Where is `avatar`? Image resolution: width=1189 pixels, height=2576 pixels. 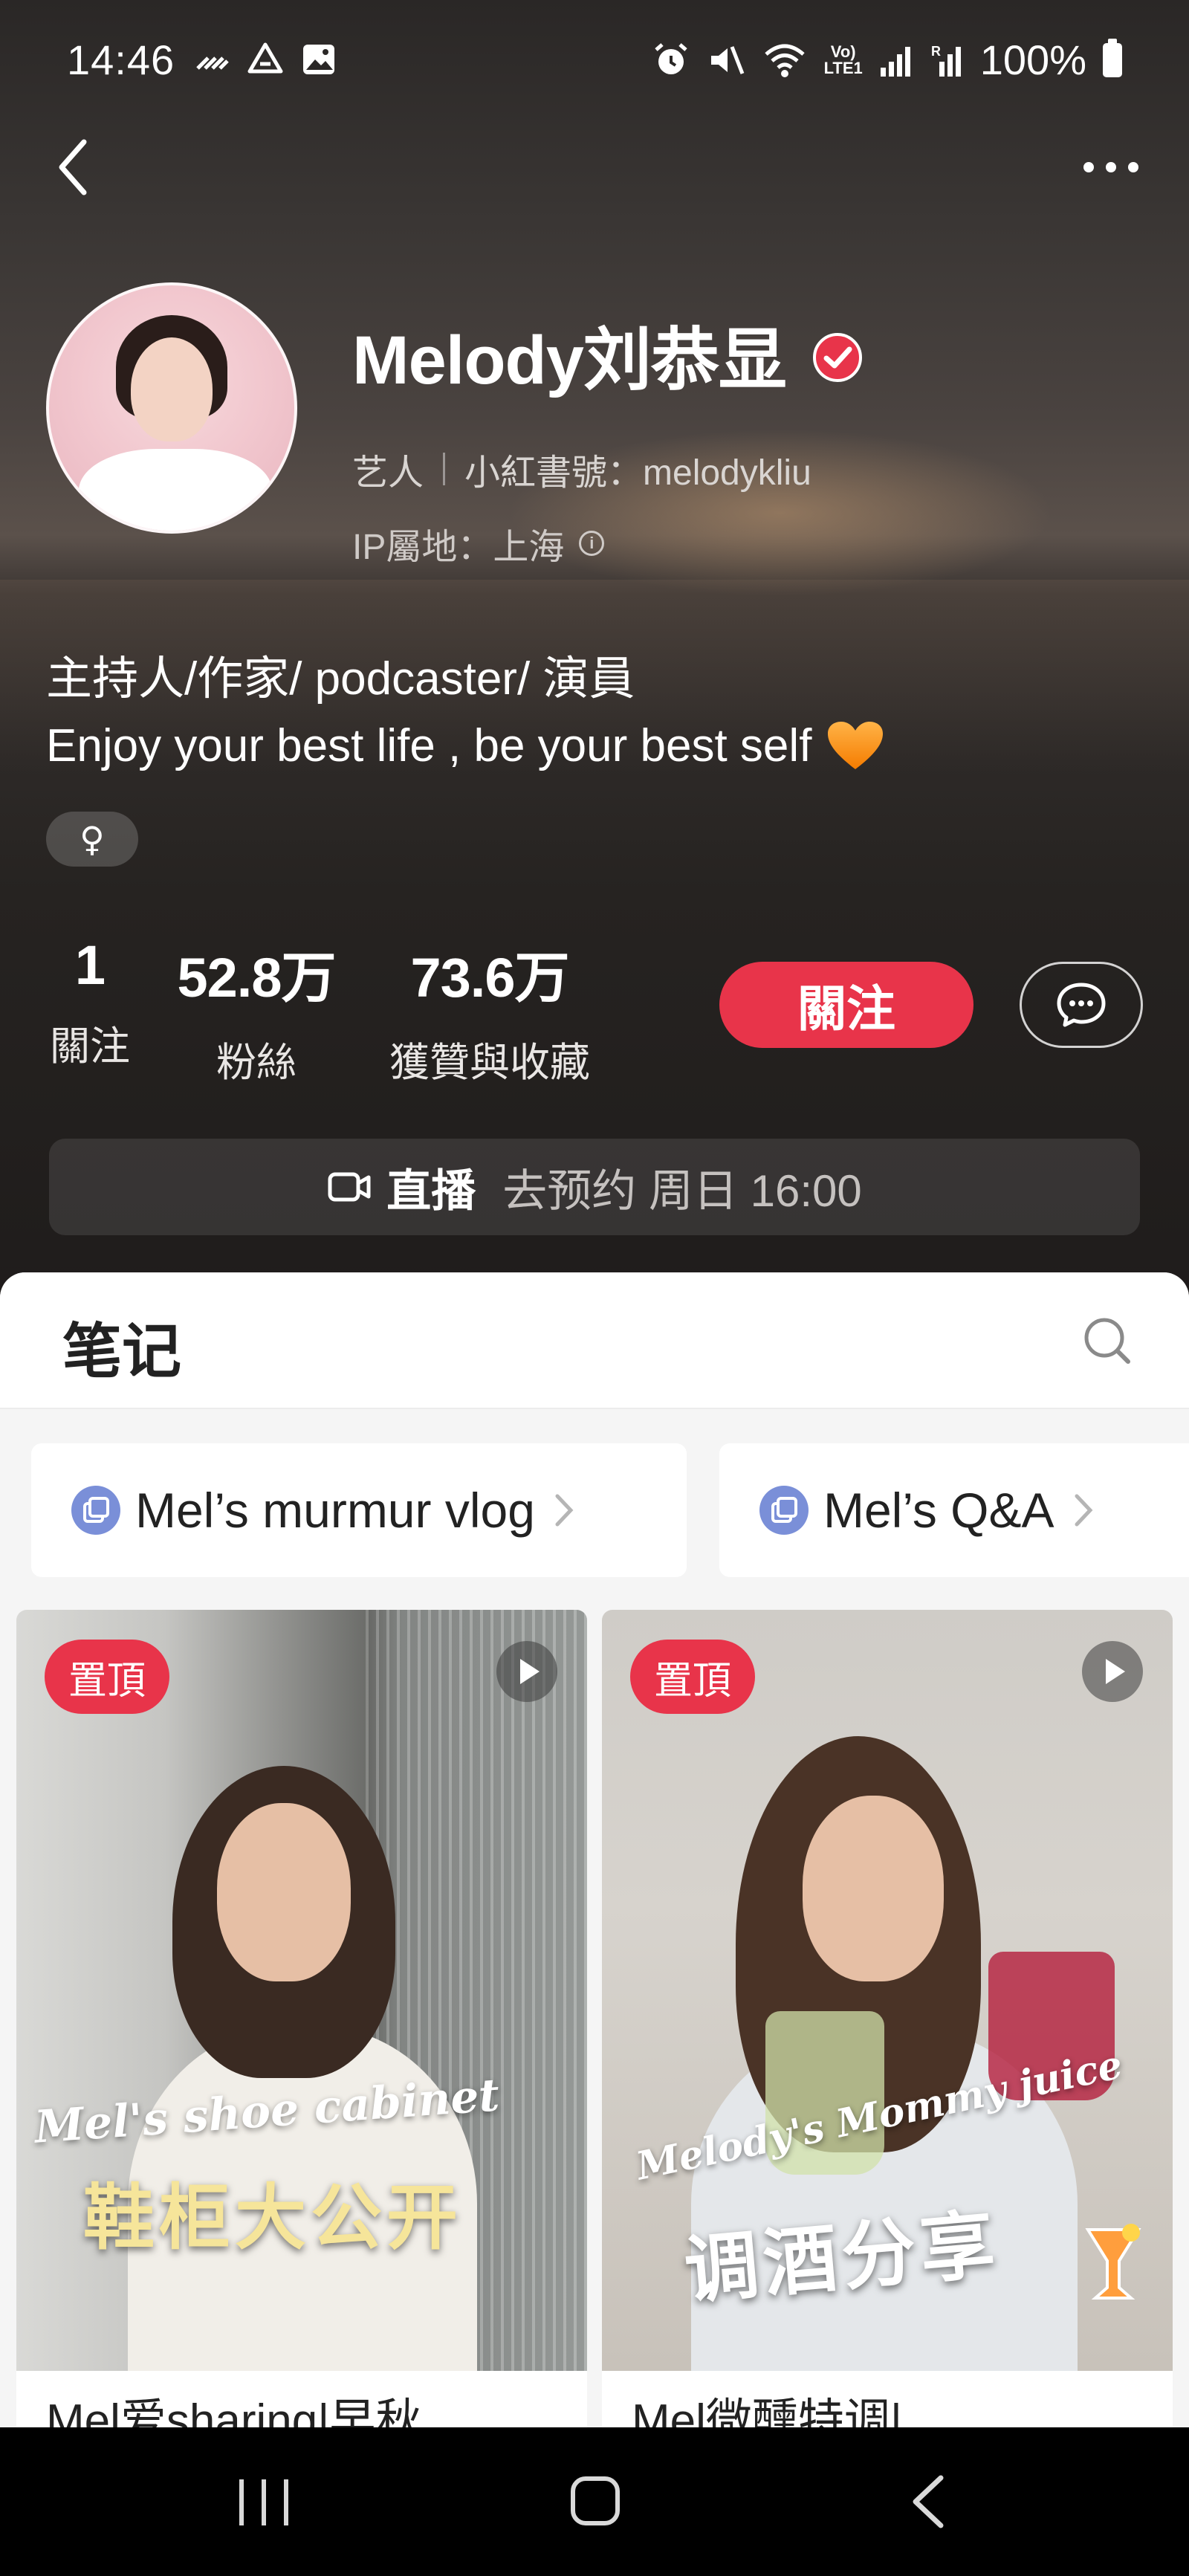
avatar is located at coordinates (171, 408).